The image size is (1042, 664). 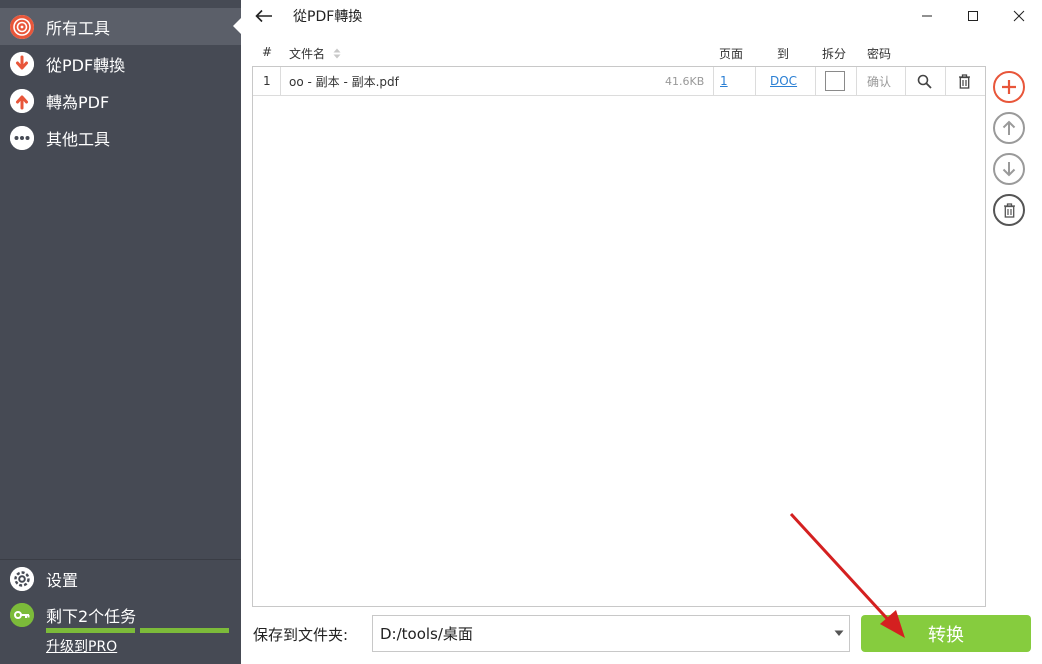 I want to click on sidebar-item-all-tools: 所有工具, so click(x=120, y=26).